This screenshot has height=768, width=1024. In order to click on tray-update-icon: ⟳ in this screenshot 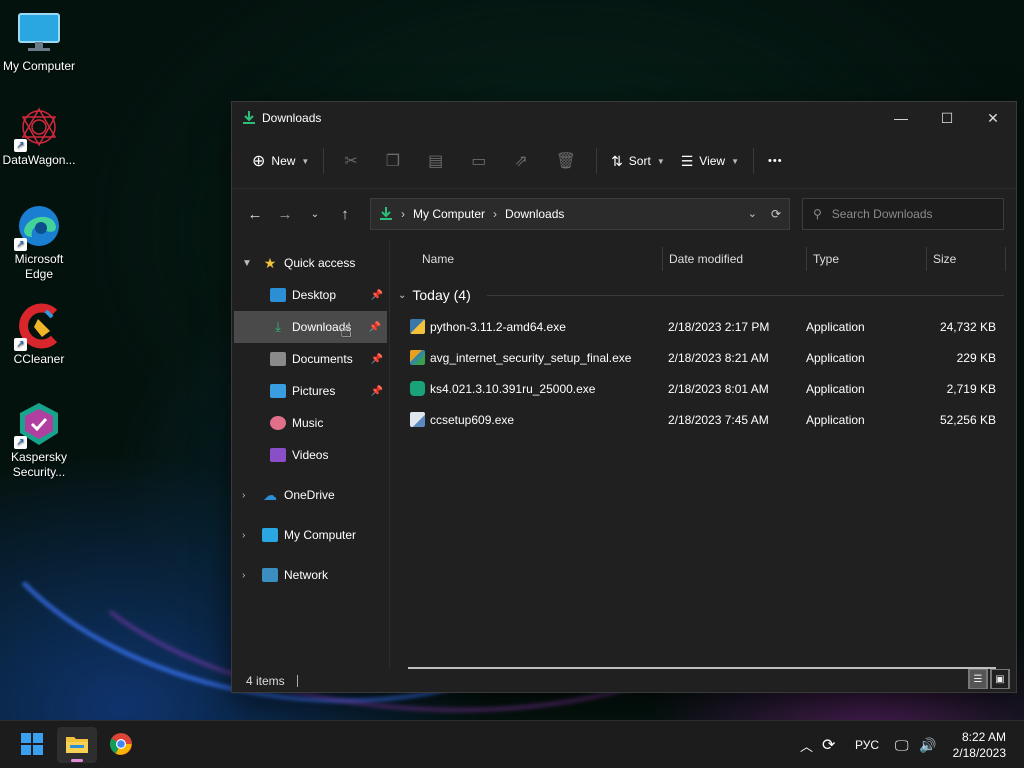, I will do `click(828, 744)`.